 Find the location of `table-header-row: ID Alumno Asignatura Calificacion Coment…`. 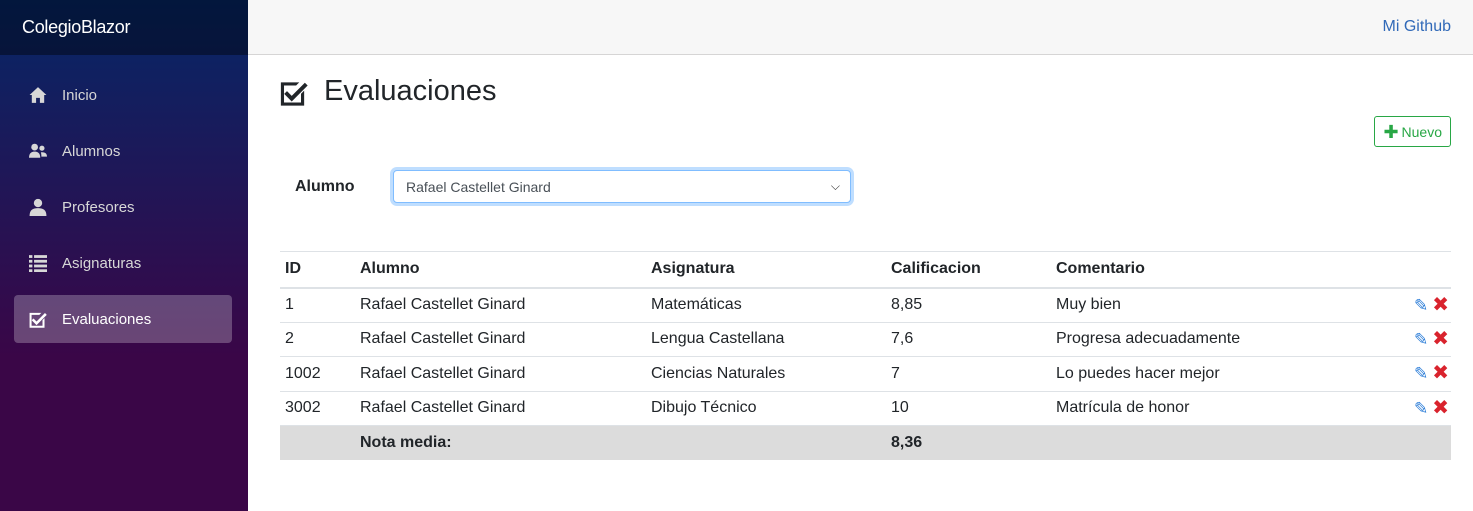

table-header-row: ID Alumno Asignatura Calificacion Coment… is located at coordinates (865, 270).